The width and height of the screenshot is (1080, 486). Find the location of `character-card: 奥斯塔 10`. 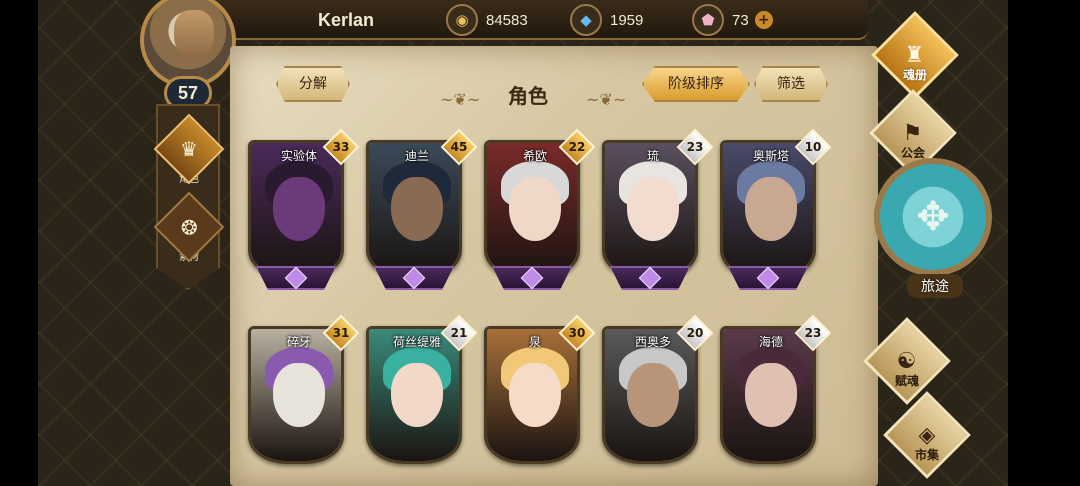

character-card: 奥斯塔 10 is located at coordinates (776, 210).